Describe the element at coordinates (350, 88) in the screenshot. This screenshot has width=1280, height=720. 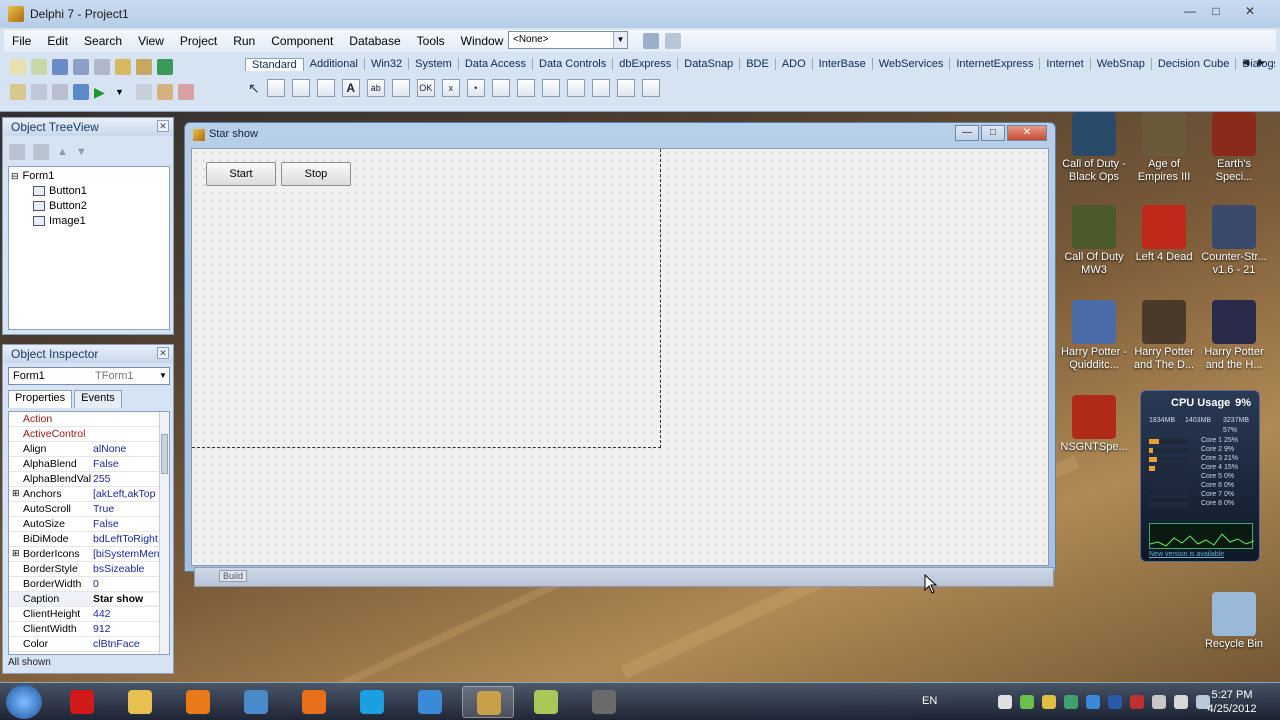
I see `label-icon: A` at that location.